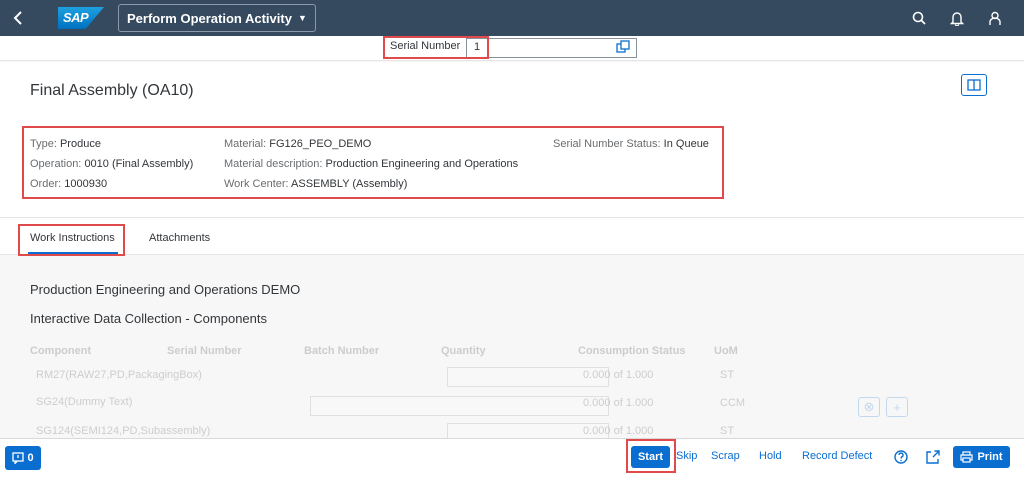  I want to click on attr-operation: Operation: 0010 (Final Assembly), so click(111, 164).